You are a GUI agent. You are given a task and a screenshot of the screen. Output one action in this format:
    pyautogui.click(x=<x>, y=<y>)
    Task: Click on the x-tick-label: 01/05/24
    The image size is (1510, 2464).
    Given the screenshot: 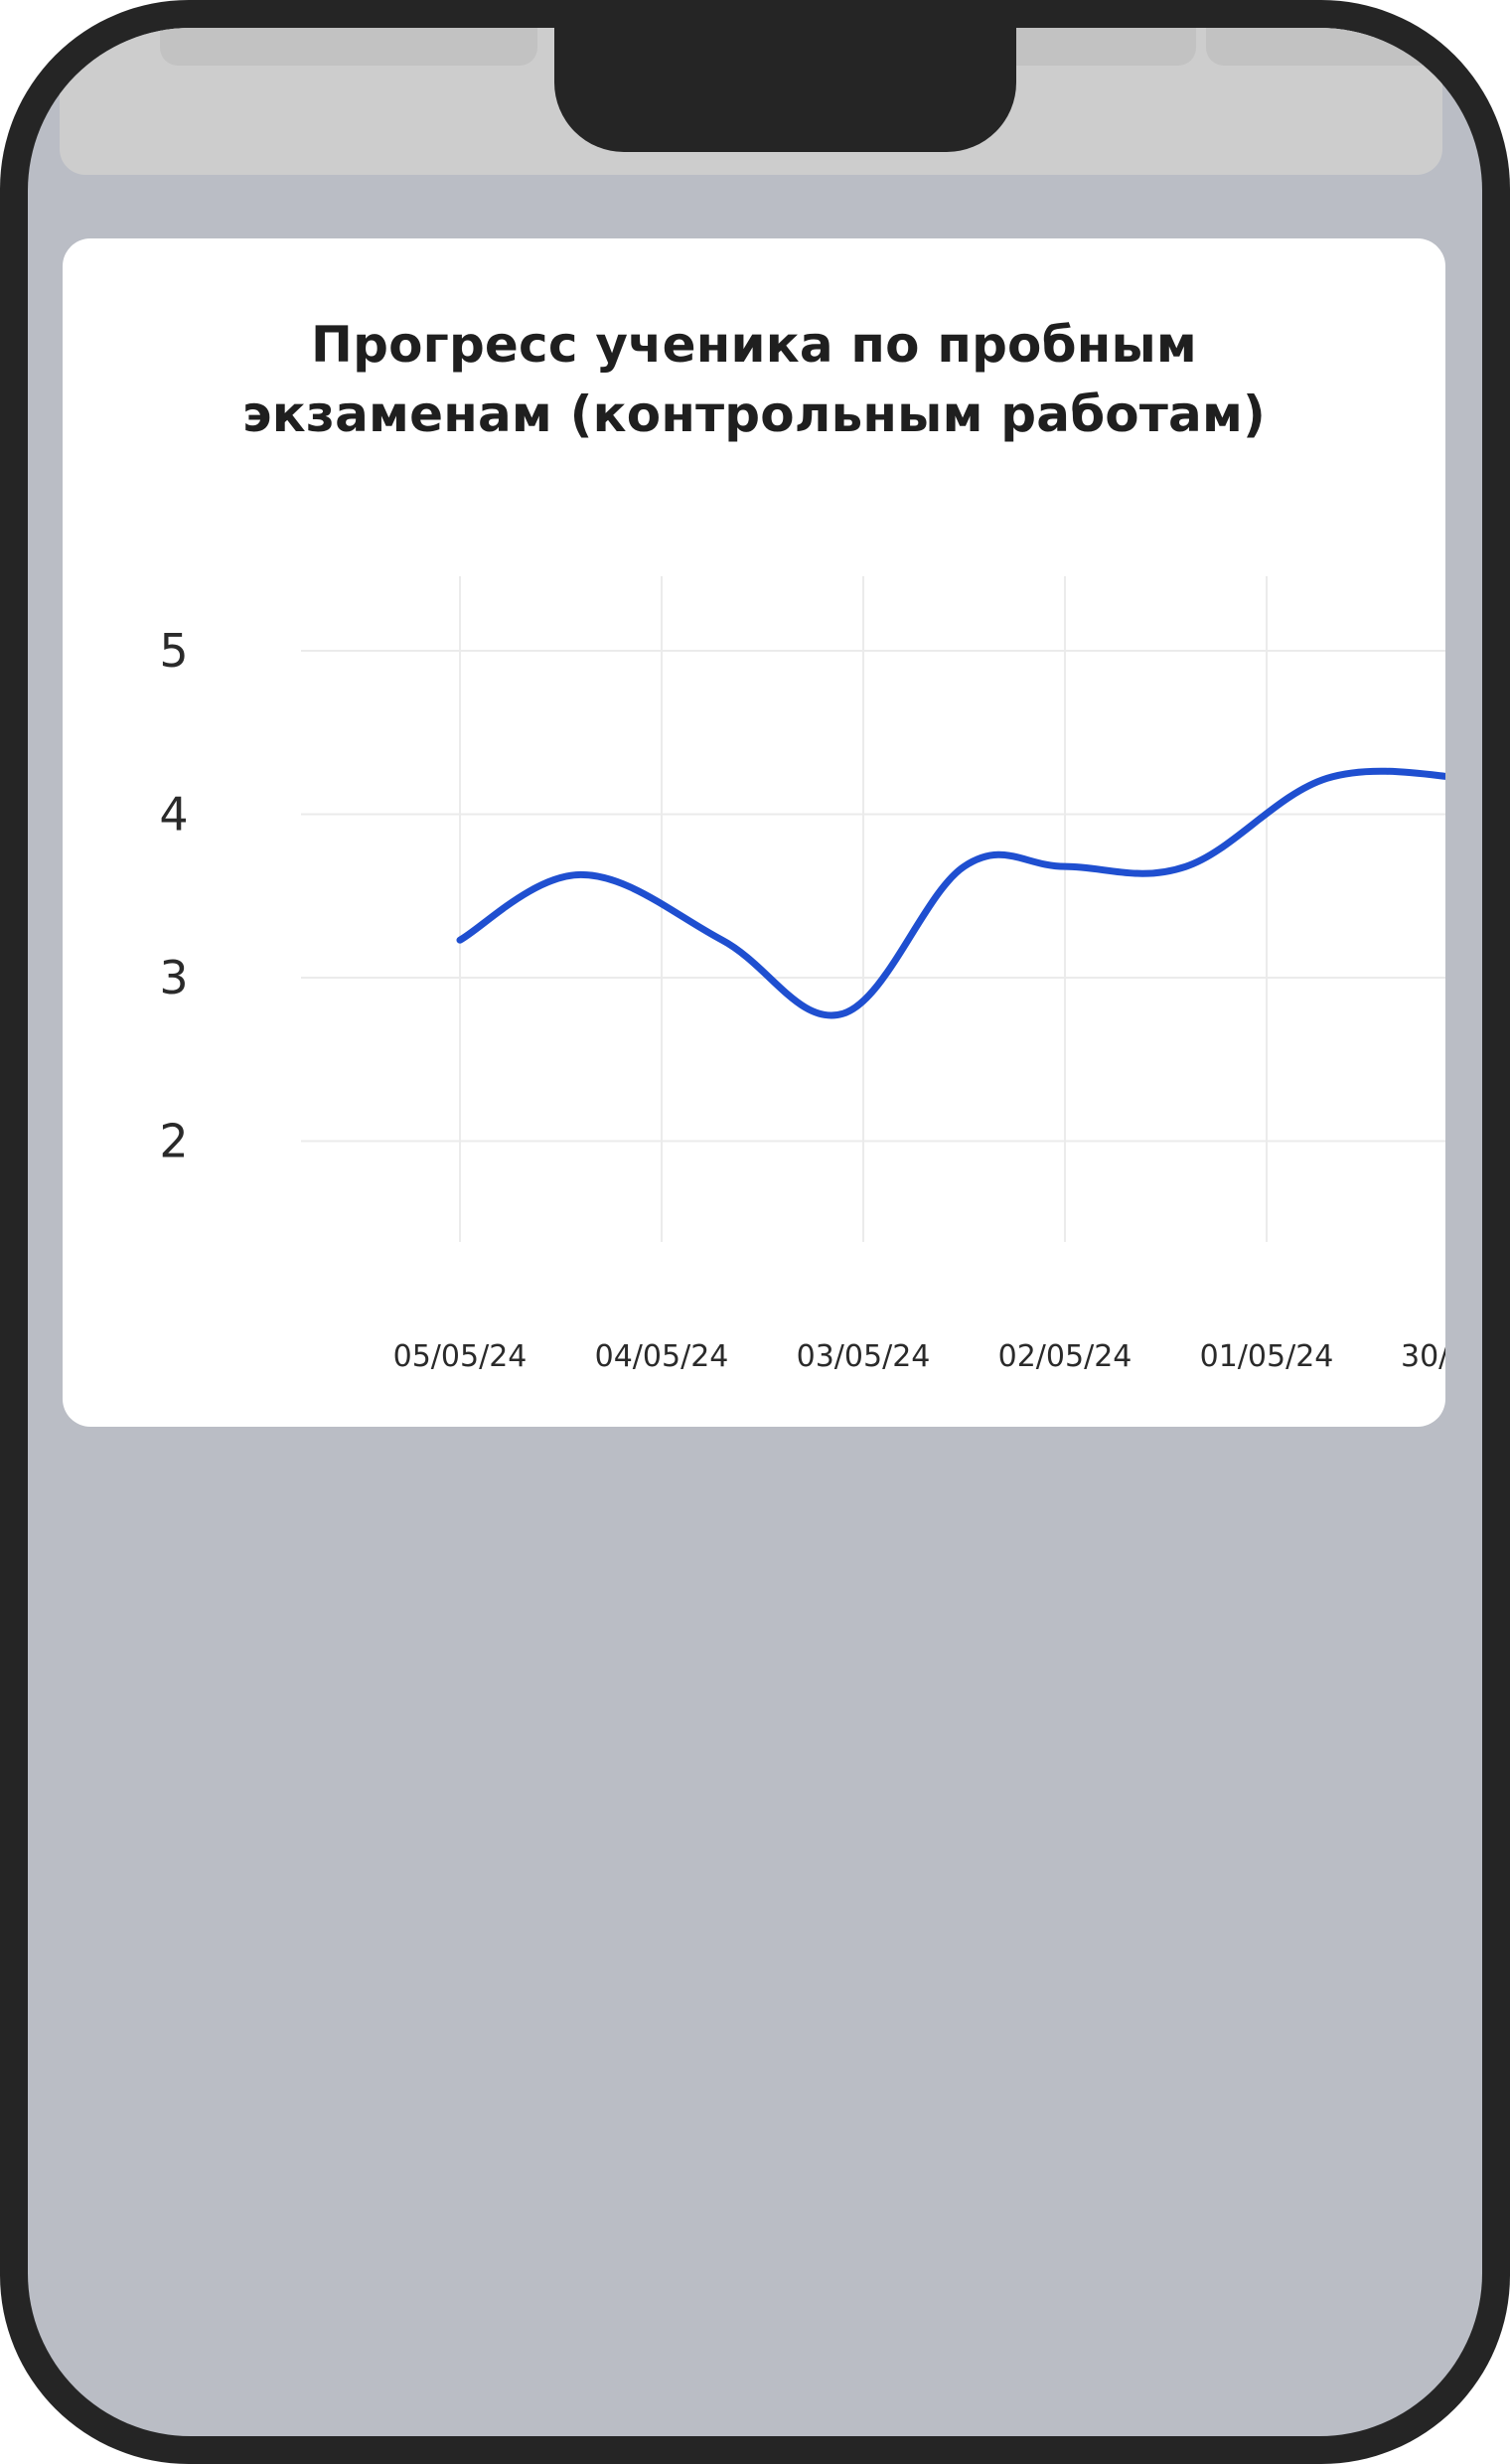 What is the action you would take?
    pyautogui.click(x=1267, y=1357)
    